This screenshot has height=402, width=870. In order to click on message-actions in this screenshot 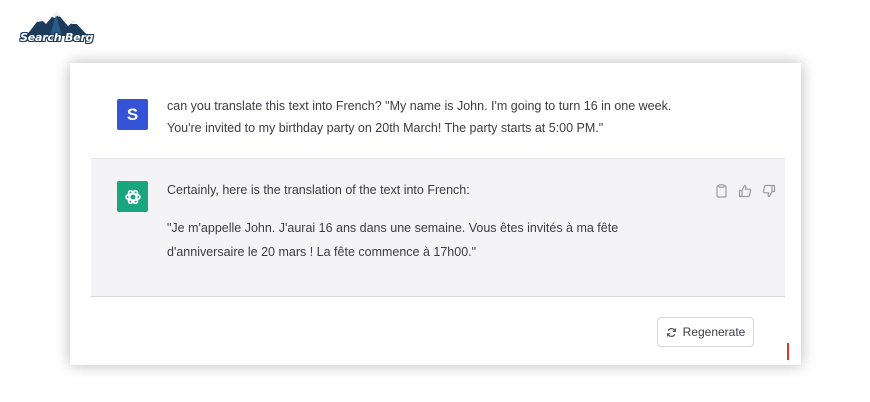, I will do `click(745, 191)`.